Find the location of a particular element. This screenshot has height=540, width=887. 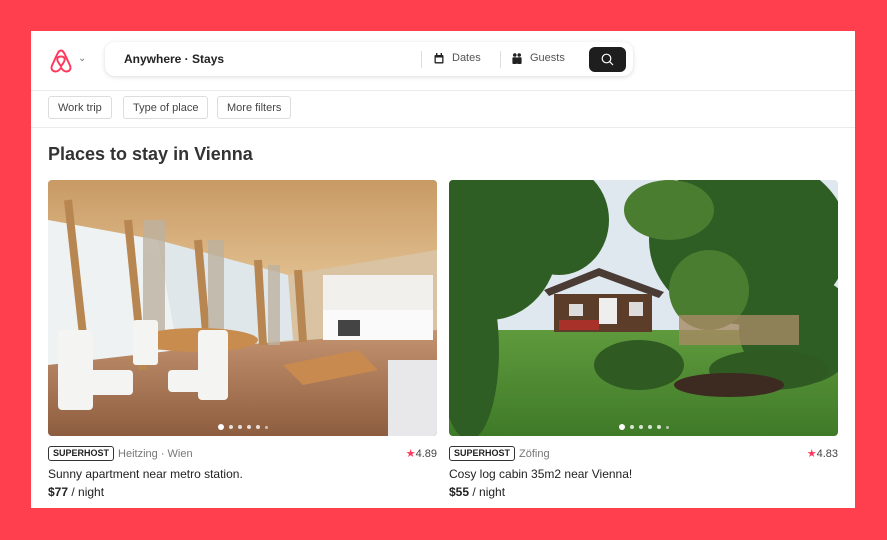

listing-rating: ★4.89 is located at coordinates (421, 453).